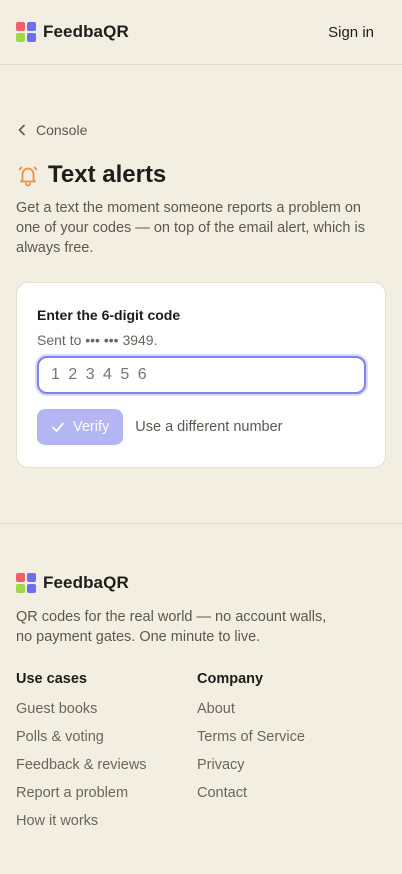 The height and width of the screenshot is (874, 402). Describe the element at coordinates (62, 130) in the screenshot. I see `back-label: Console` at that location.